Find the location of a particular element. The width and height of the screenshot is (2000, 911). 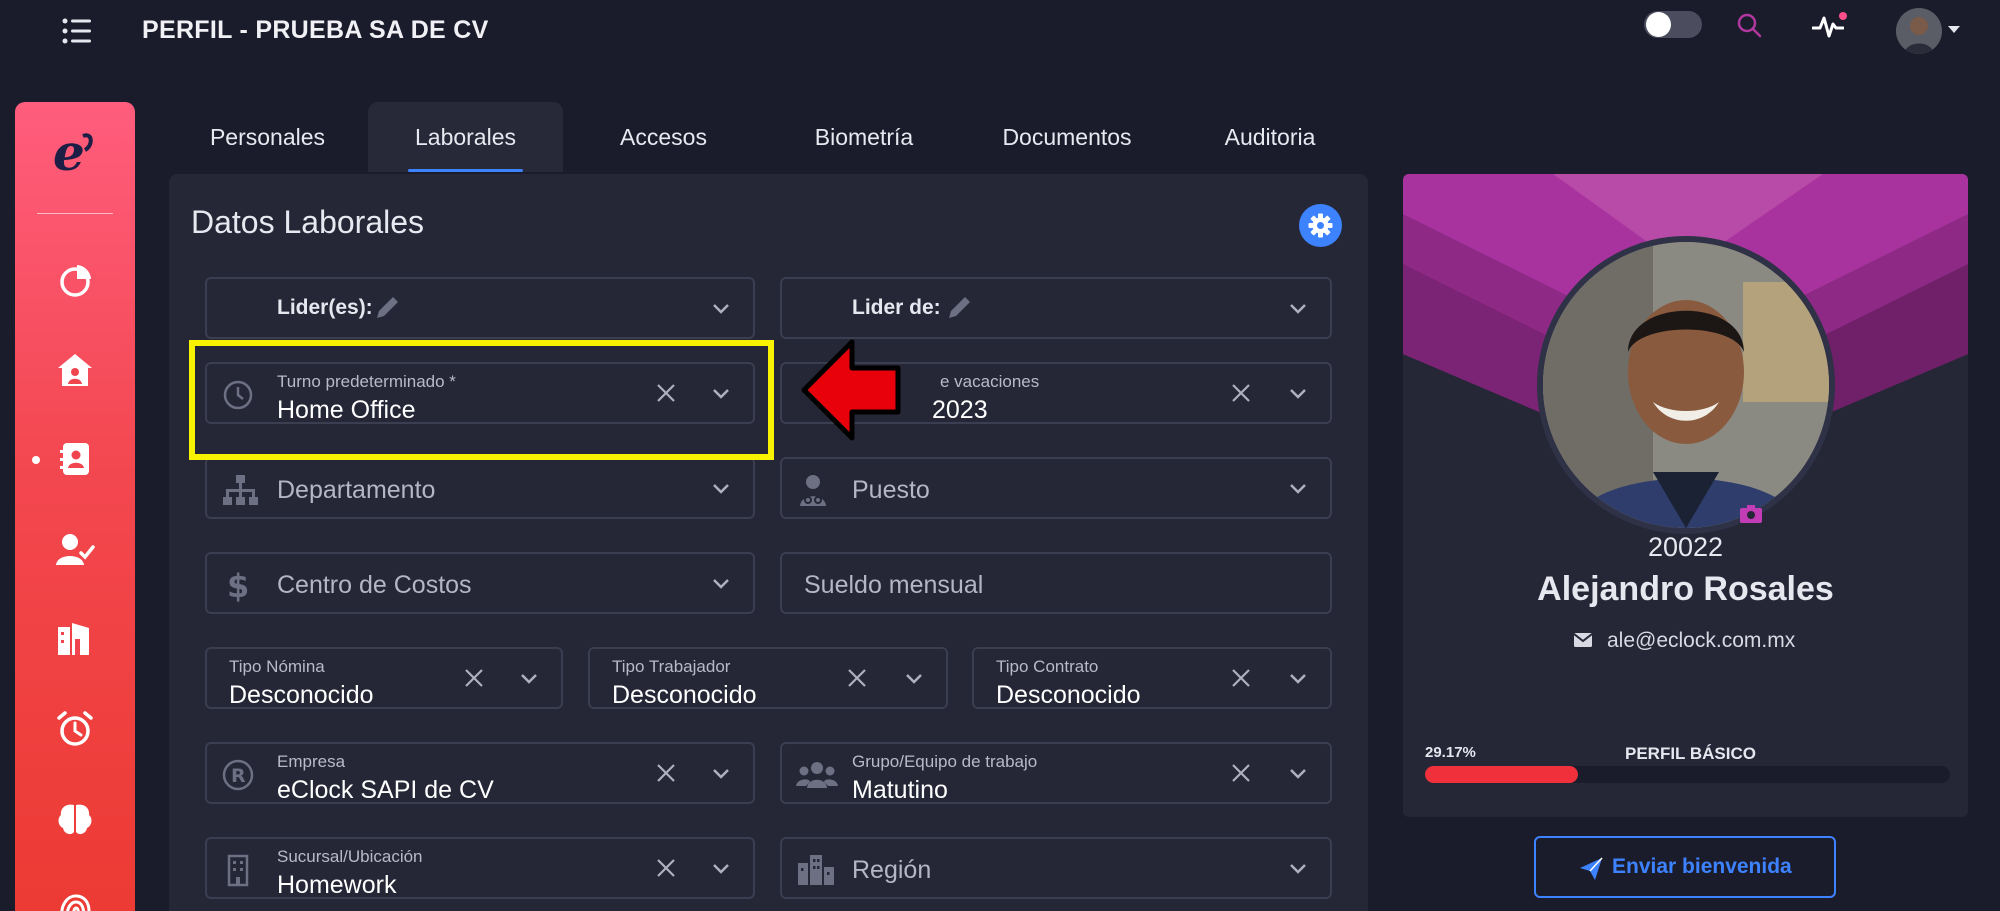

payroll-type-select: Tipo Nómina Desconocido is located at coordinates (384, 678).